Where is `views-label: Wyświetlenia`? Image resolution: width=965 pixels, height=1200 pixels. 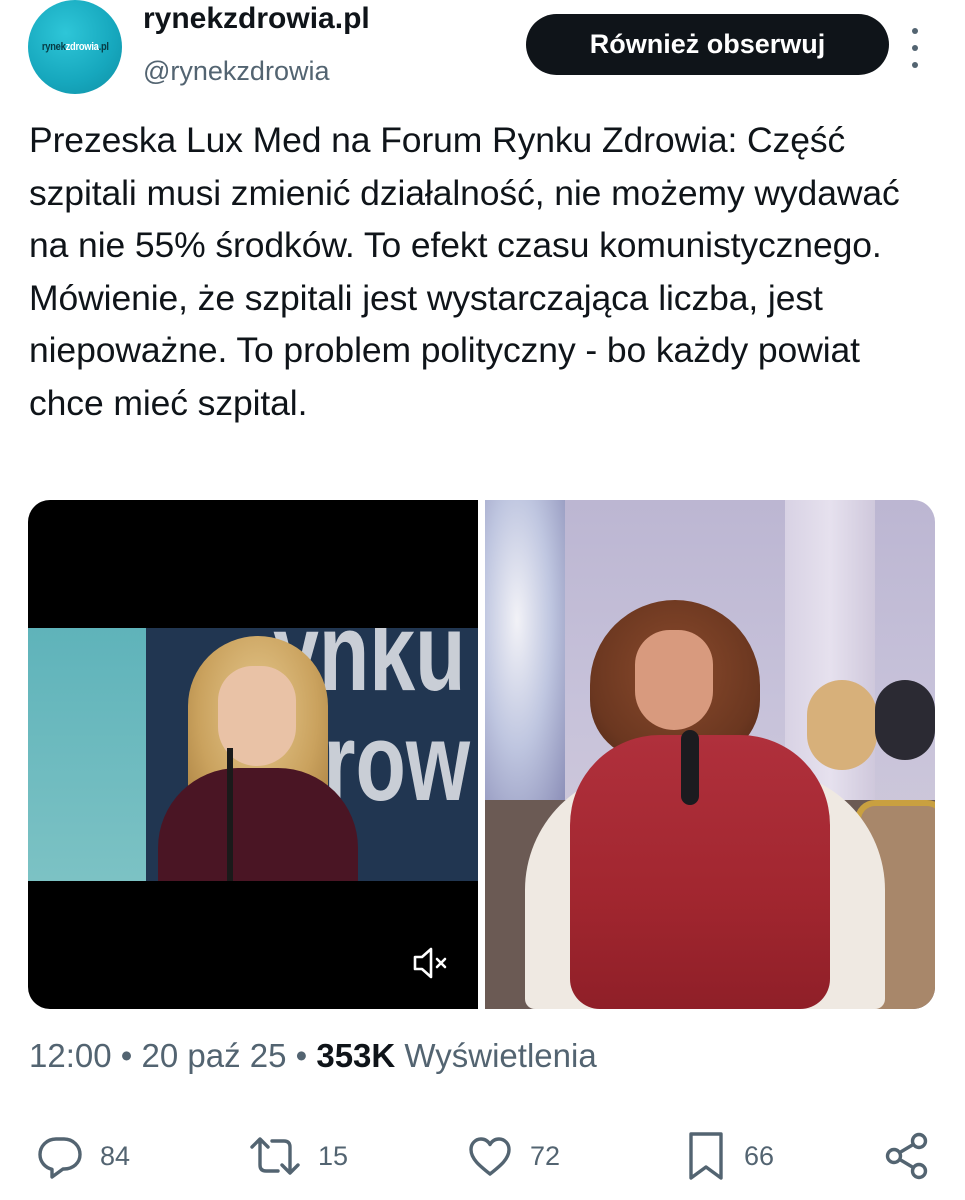
views-label: Wyświetlenia is located at coordinates (496, 1055).